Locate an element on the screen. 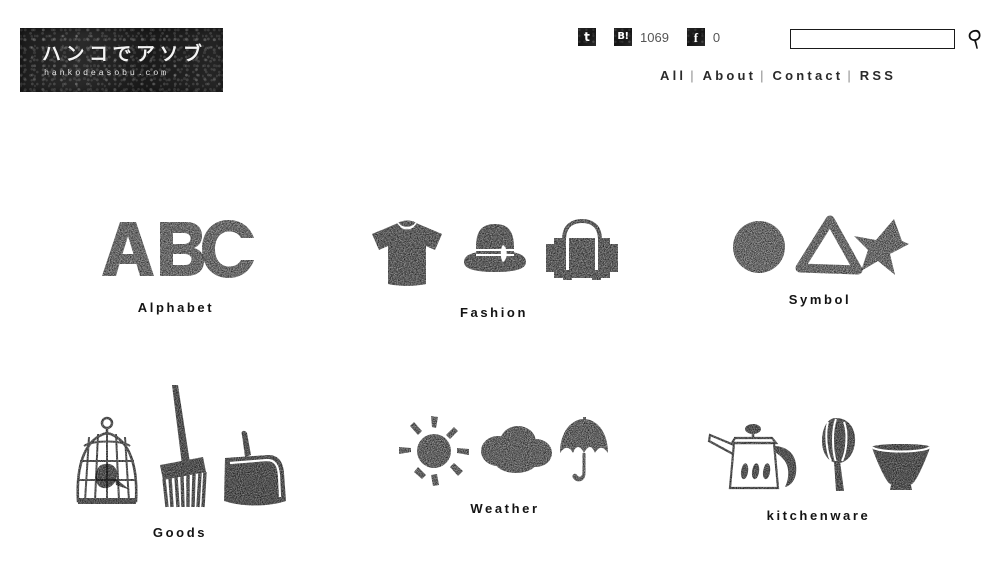  search-button is located at coordinates (976, 39).